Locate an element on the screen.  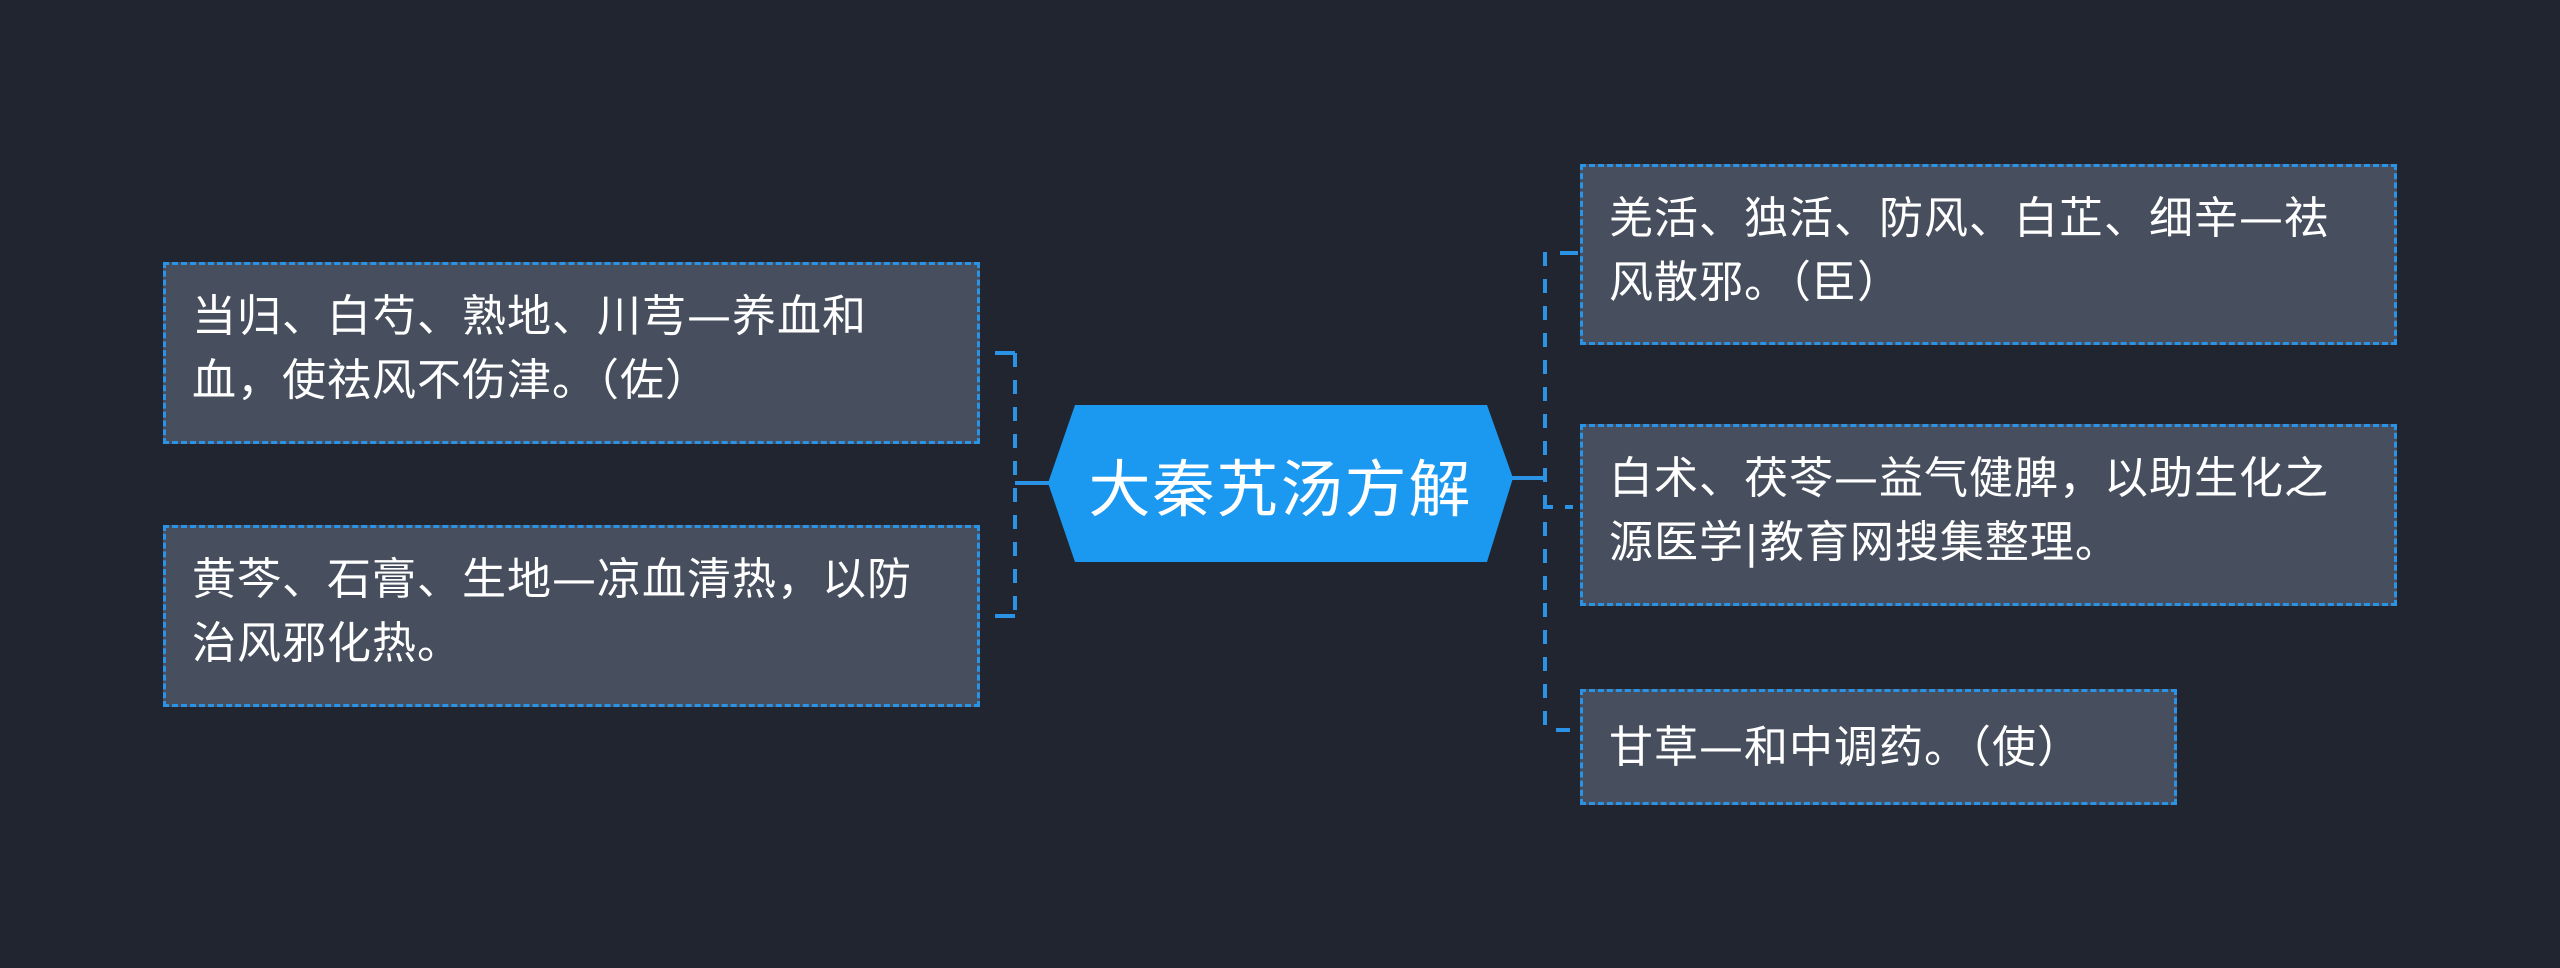
node-text: 白术、茯苓—益气健脾，以助生化之源医学|教育网搜集整理。 is located at coordinates (1969, 510).